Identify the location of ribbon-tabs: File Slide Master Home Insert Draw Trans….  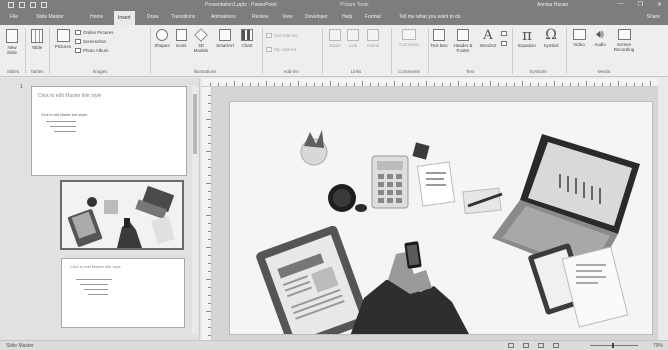
(334, 17).